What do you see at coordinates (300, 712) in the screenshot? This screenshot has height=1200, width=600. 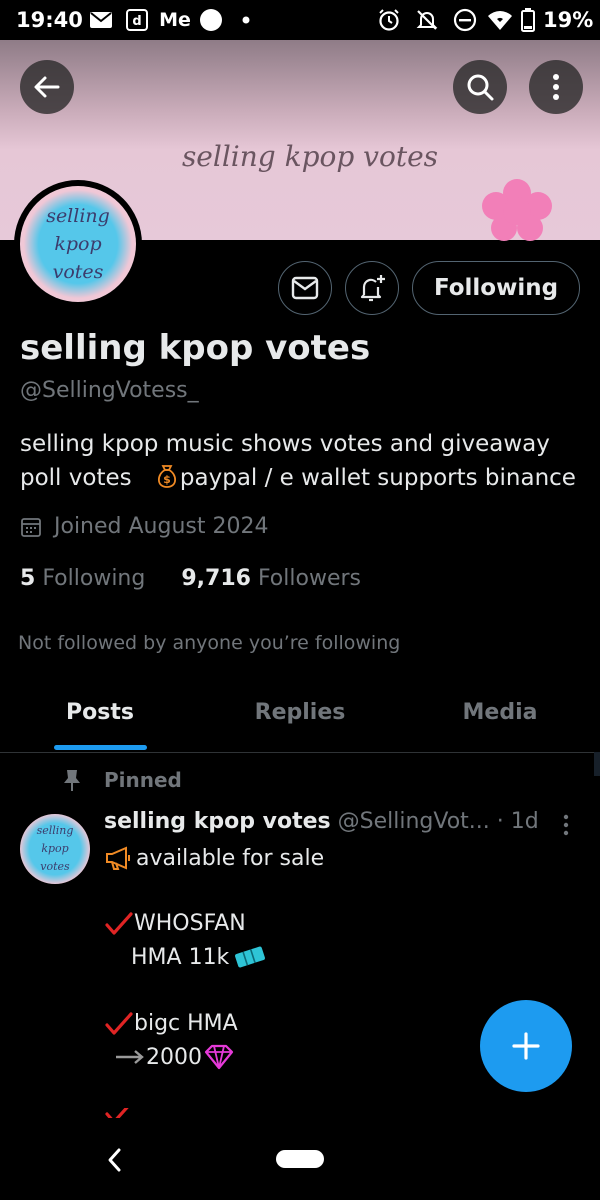 I see `tab-replies: Replies` at bounding box center [300, 712].